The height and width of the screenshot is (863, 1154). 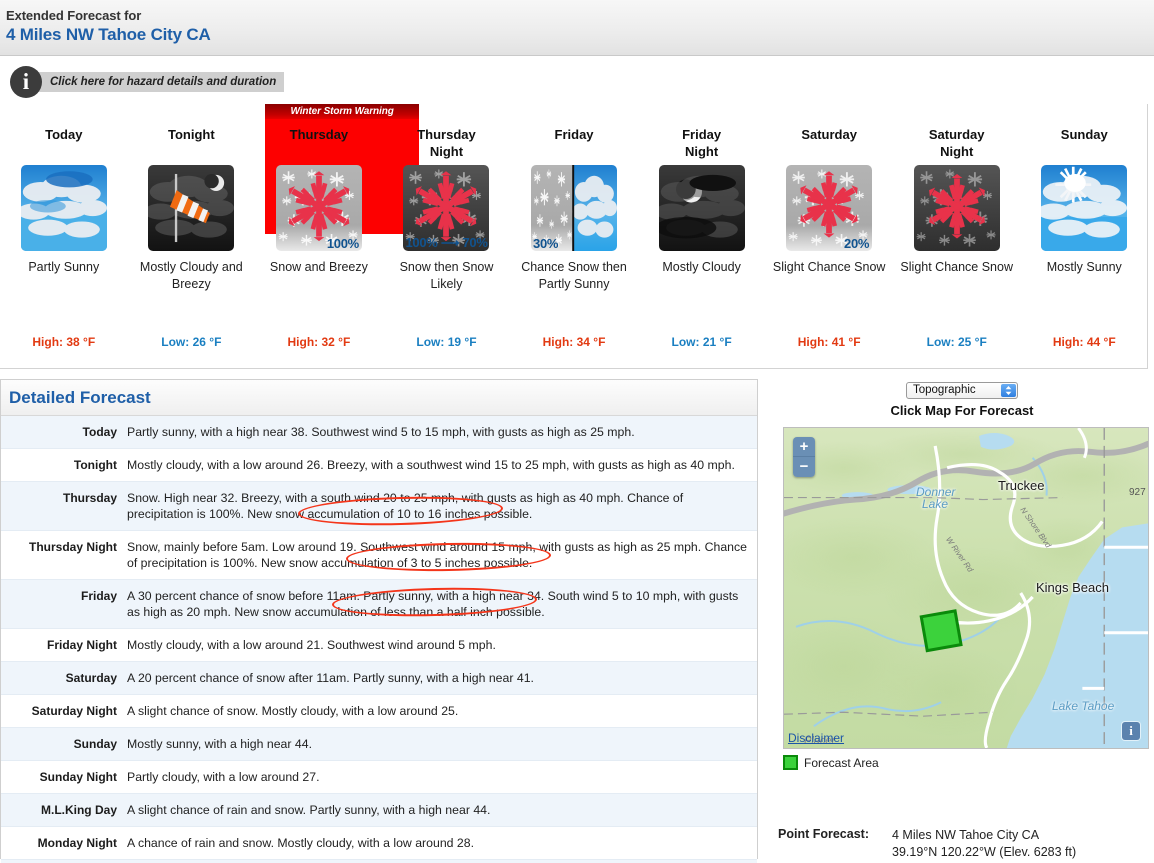 I want to click on basemap-select: Topographic, so click(x=962, y=390).